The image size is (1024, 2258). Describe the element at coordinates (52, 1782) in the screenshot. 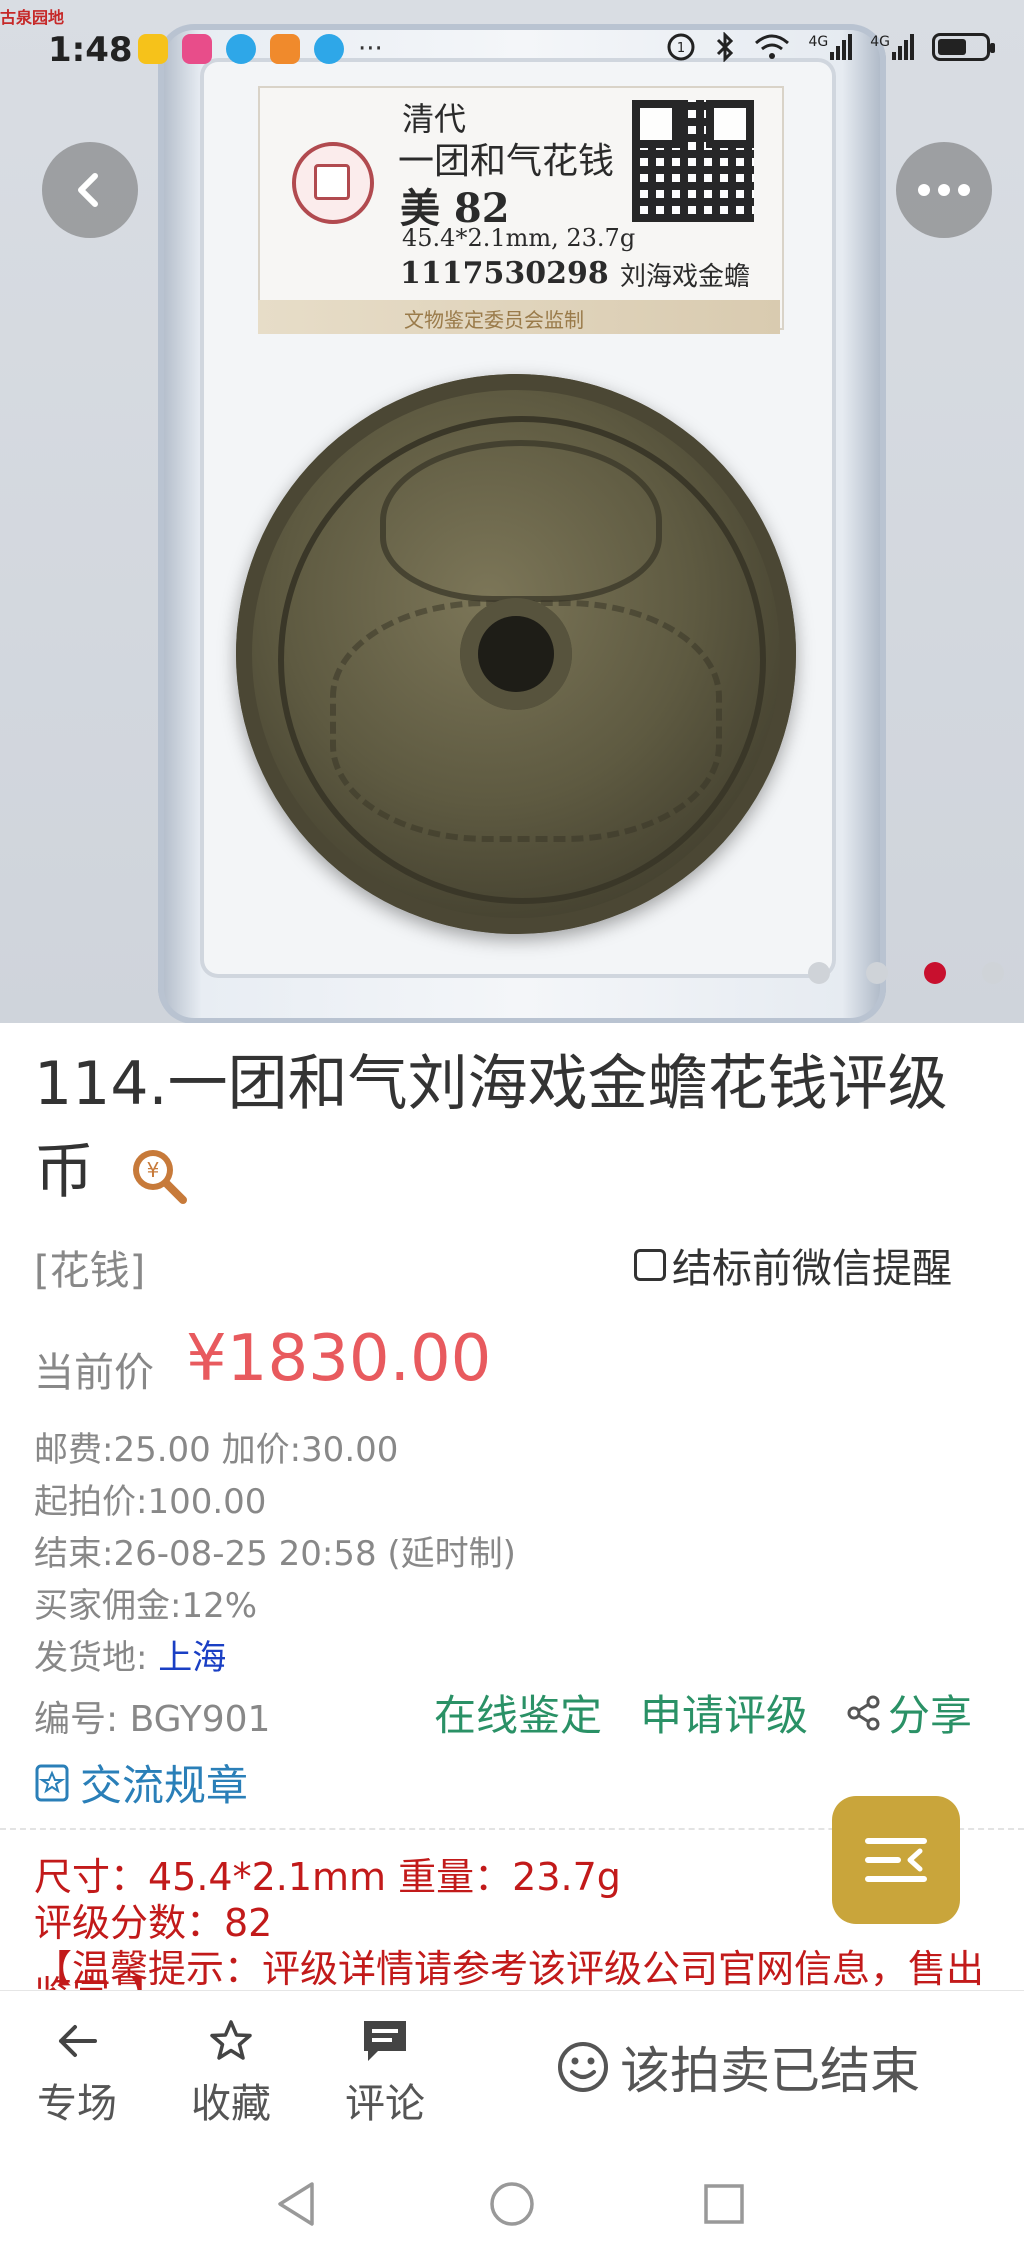

I see `rules-icon` at that location.